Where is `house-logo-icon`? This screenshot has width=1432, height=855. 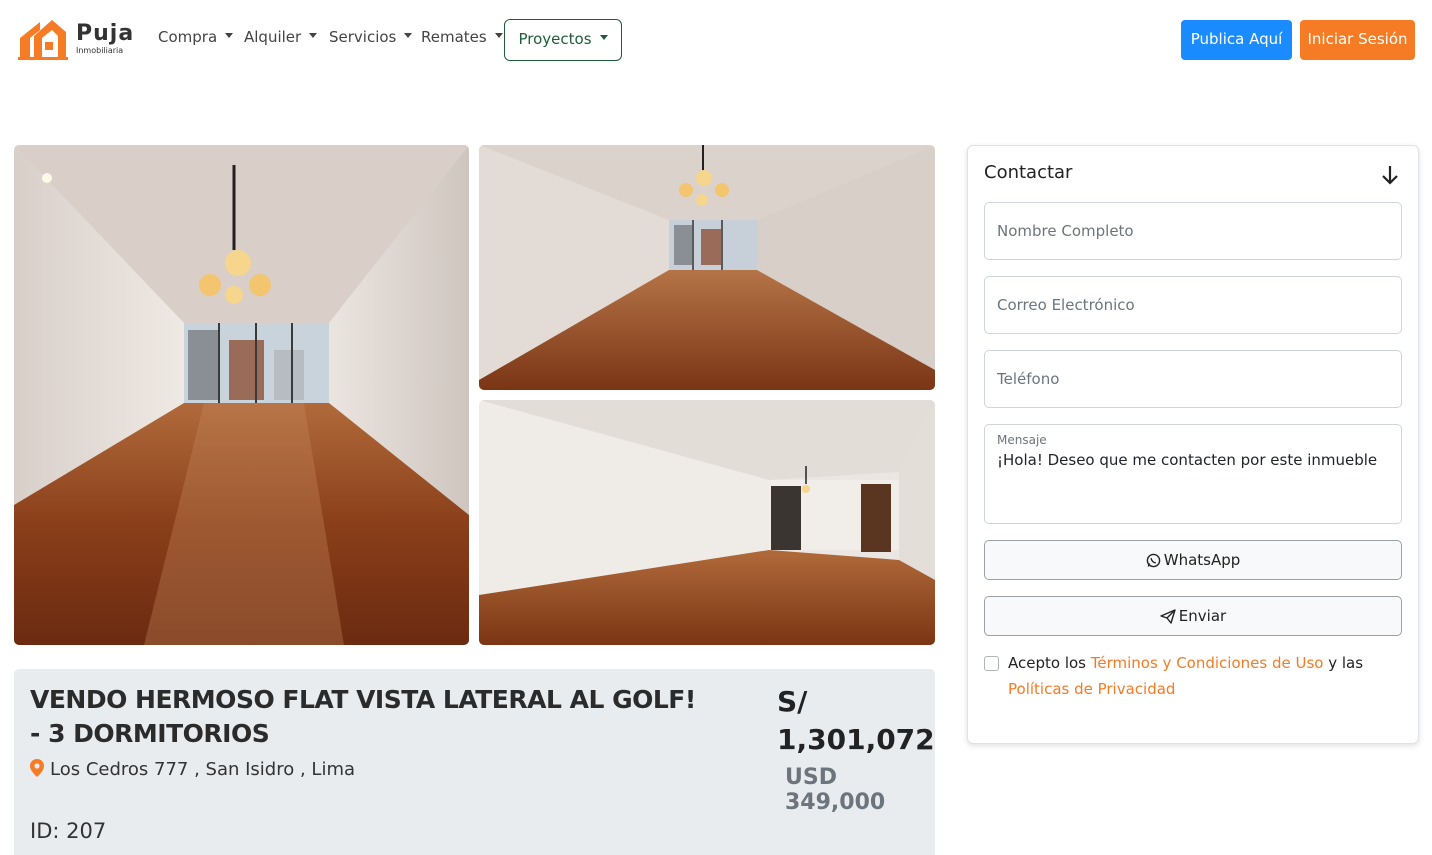
house-logo-icon is located at coordinates (43, 40).